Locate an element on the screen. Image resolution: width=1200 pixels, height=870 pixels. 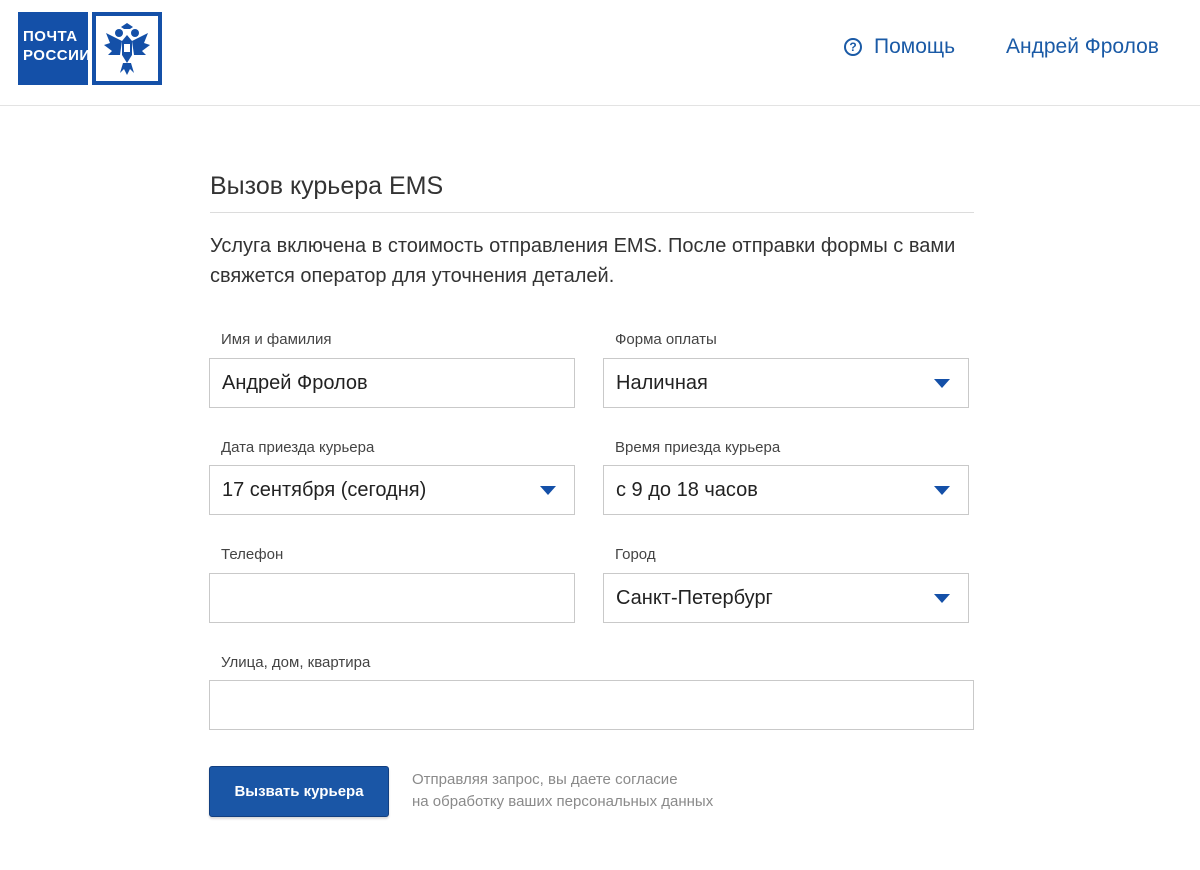
consent-line-2: на обработку ваших персональных данных is located at coordinates (563, 801).